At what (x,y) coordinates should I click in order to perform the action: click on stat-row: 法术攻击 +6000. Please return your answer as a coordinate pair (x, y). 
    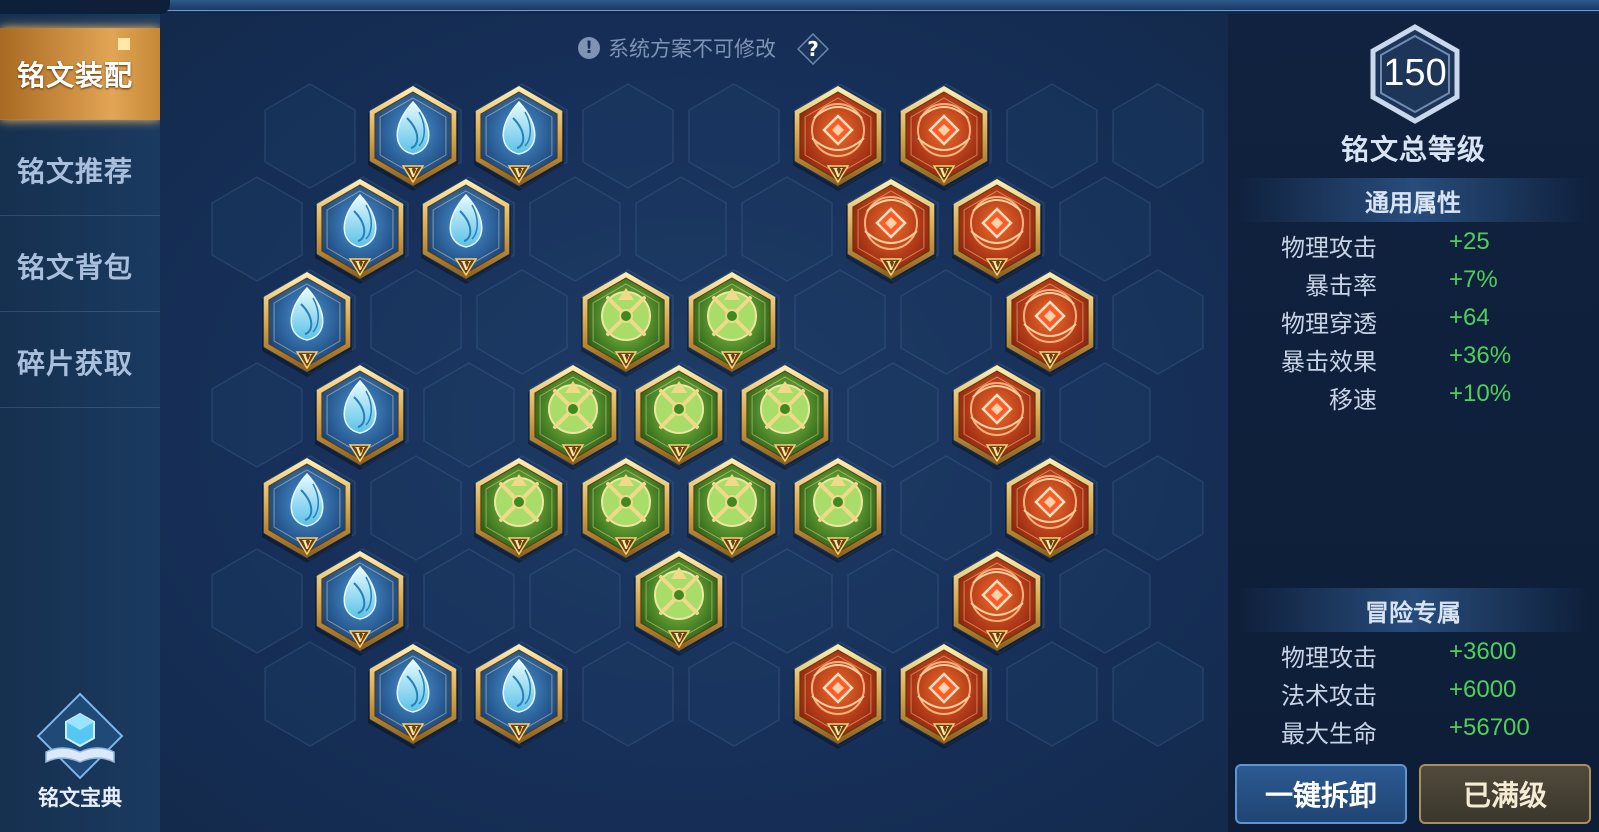
    Looking at the image, I should click on (1413, 694).